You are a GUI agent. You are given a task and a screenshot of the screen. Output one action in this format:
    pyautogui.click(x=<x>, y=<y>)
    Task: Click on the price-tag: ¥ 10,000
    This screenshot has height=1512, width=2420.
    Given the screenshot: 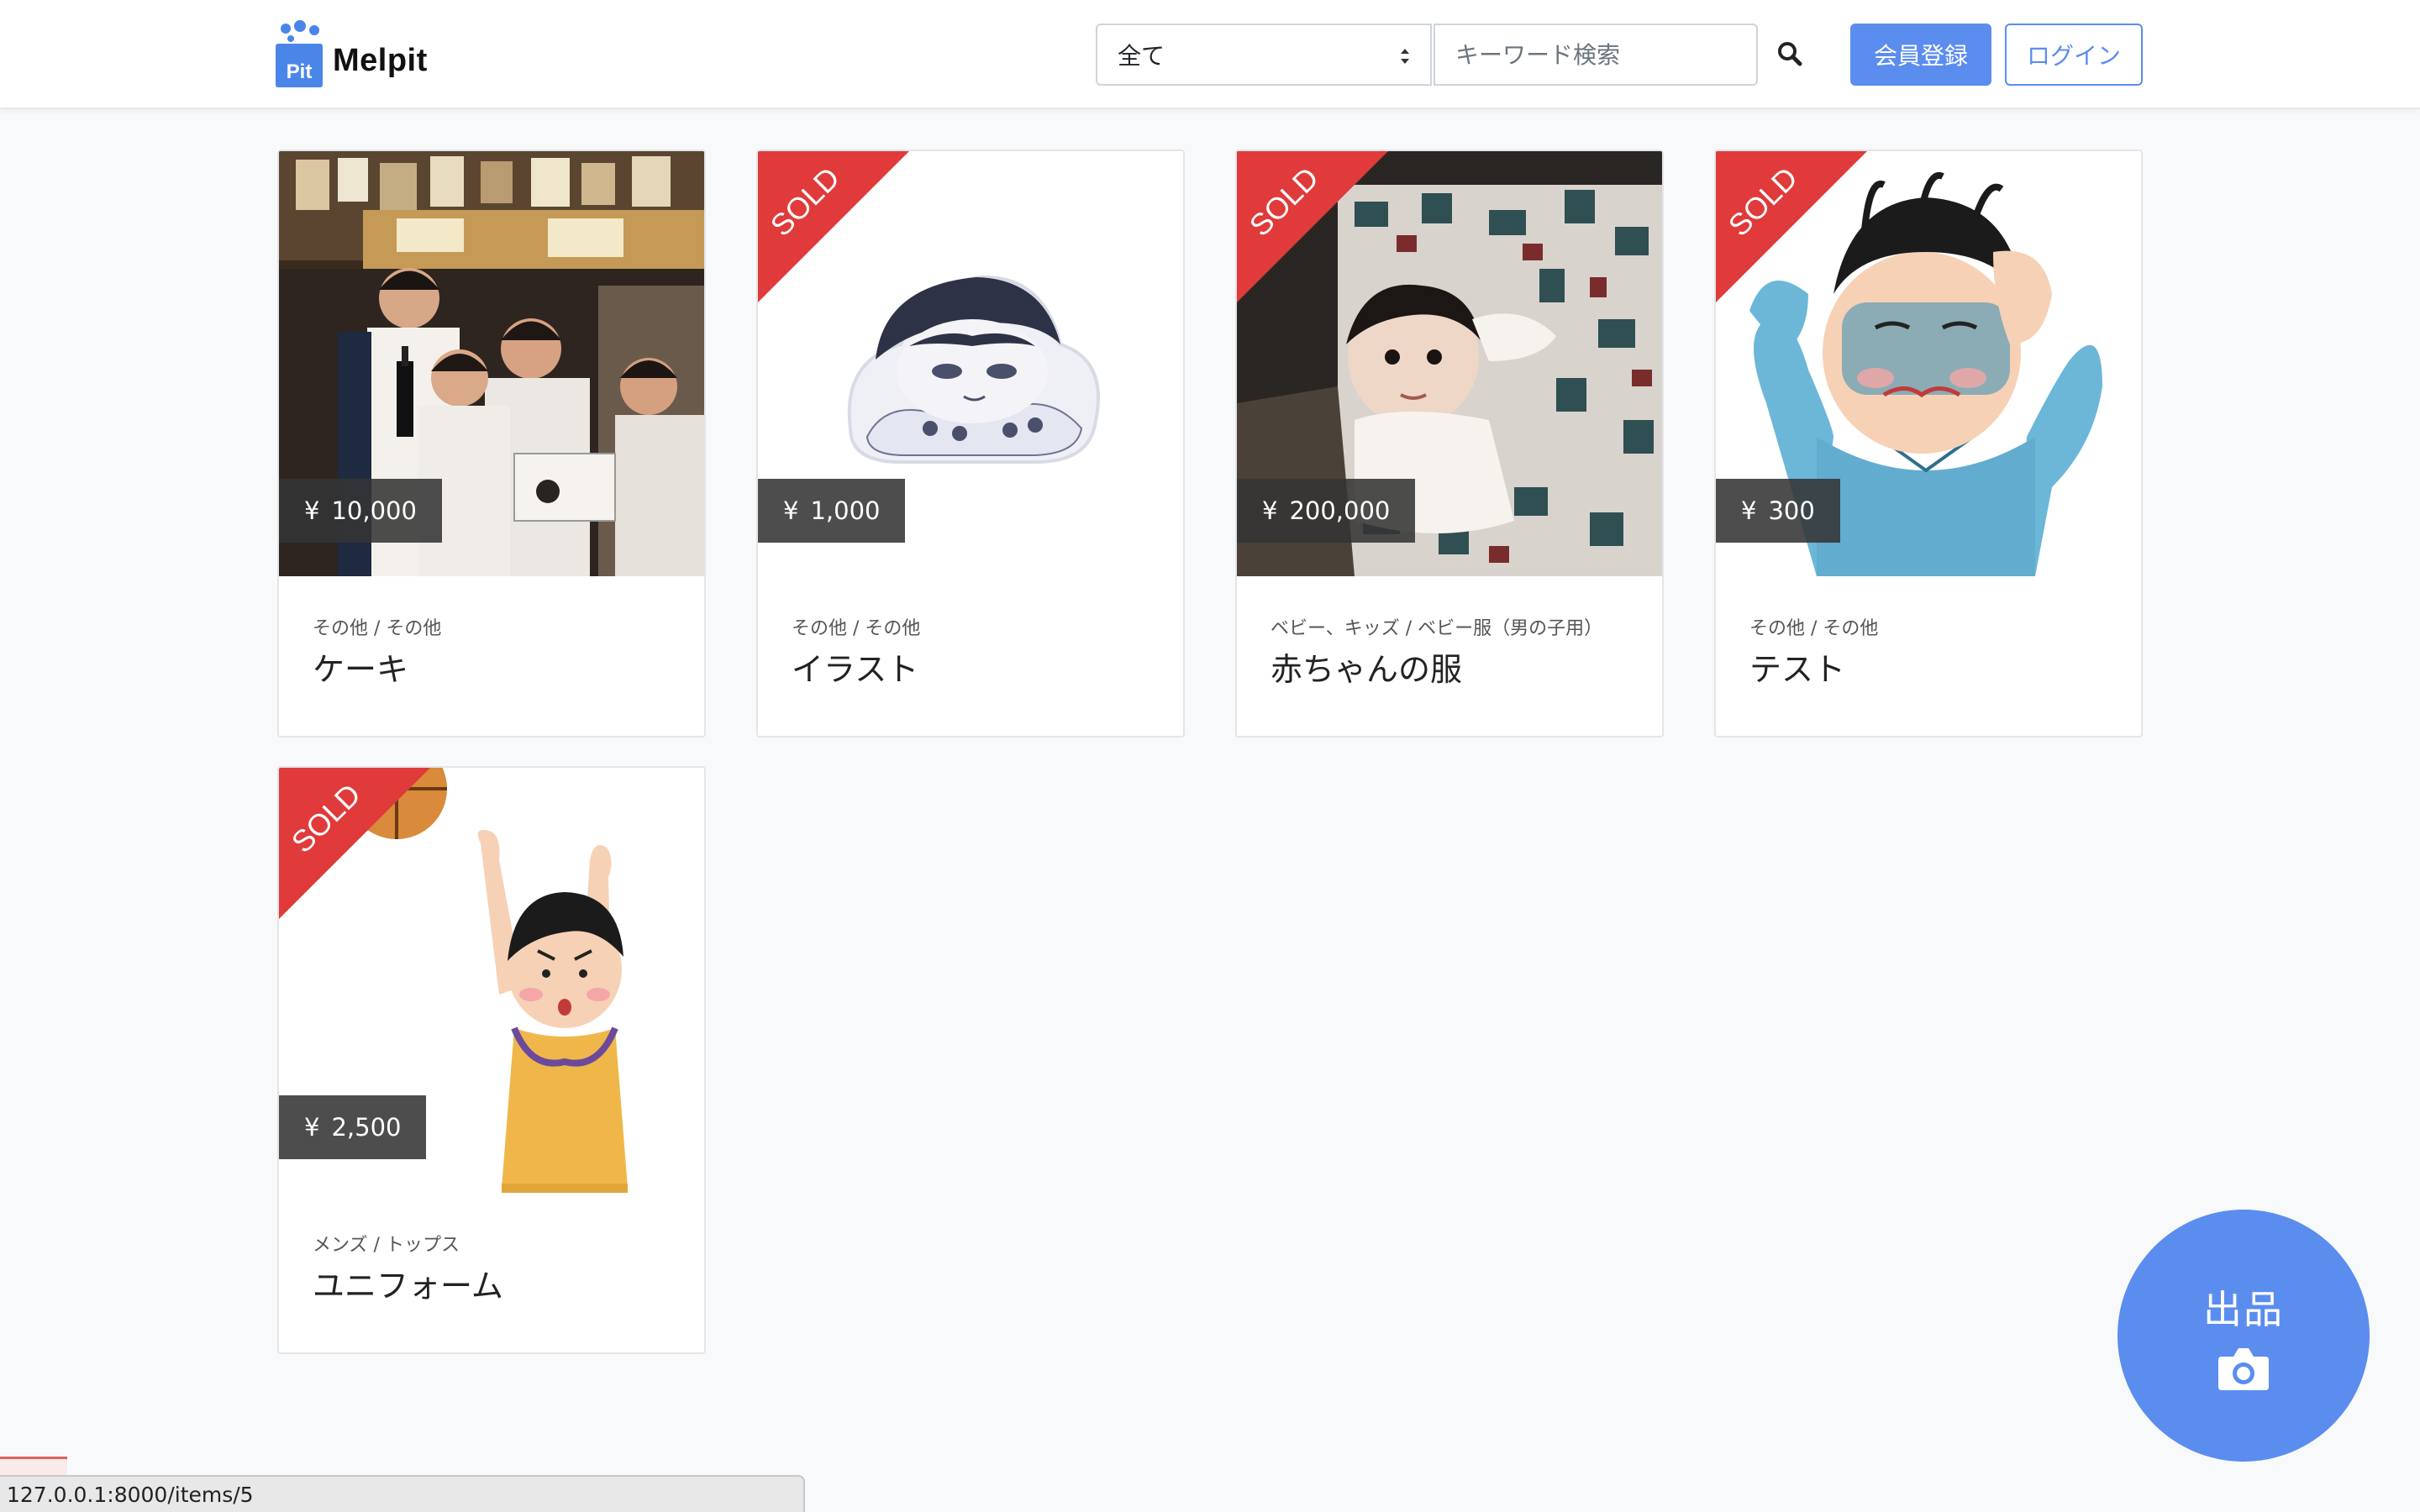 What is the action you would take?
    pyautogui.click(x=360, y=511)
    